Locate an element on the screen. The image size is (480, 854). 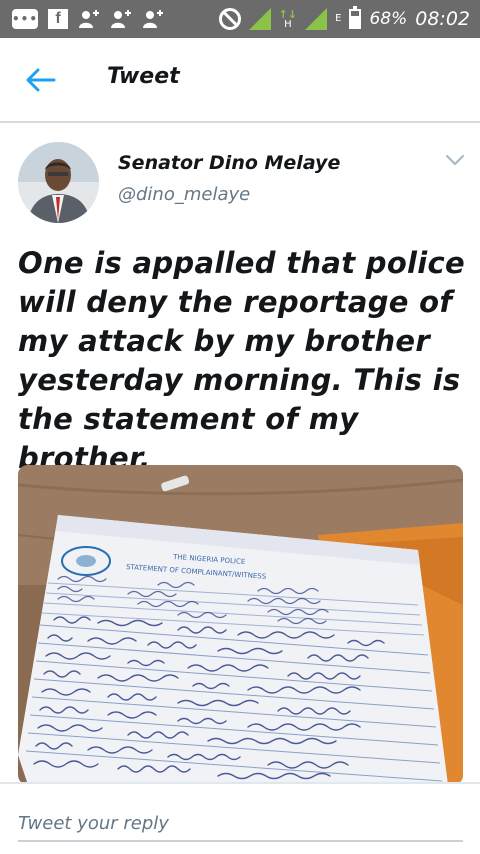
message-bubble-icon: ••• is located at coordinates (25, 19).